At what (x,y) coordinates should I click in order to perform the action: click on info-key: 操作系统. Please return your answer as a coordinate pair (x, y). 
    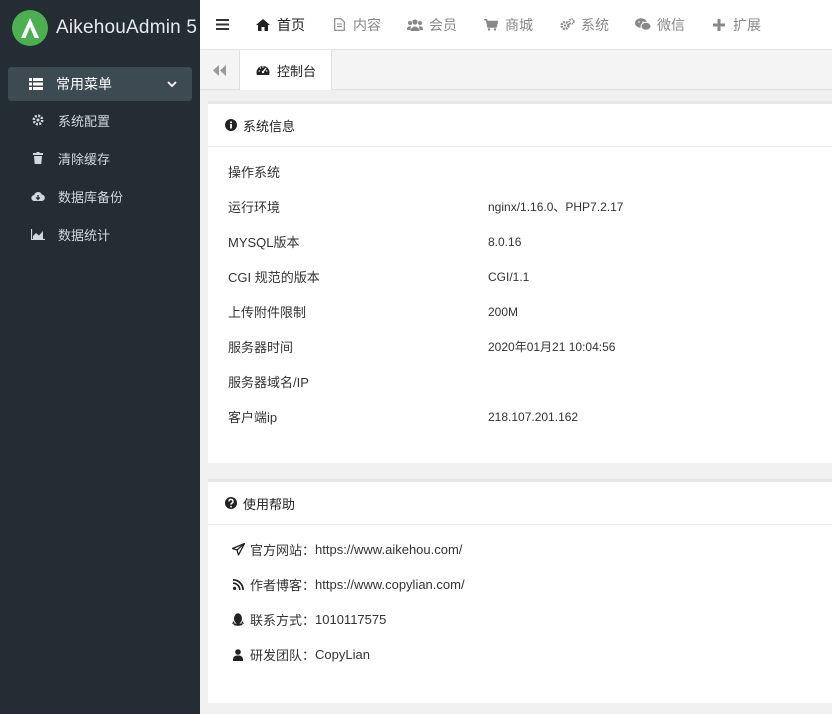
    Looking at the image, I should click on (254, 172).